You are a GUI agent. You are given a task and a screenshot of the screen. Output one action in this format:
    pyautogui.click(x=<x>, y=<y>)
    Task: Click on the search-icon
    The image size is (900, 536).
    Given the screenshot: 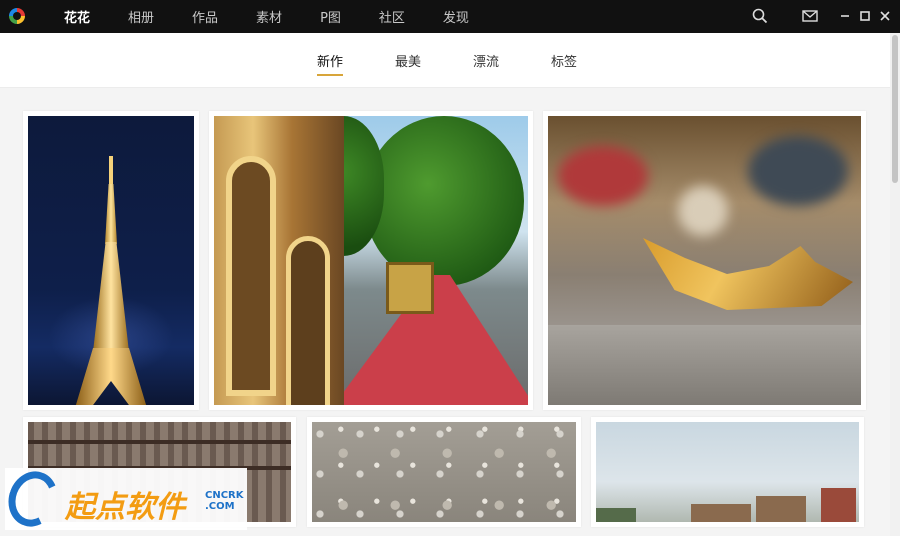 What is the action you would take?
    pyautogui.click(x=760, y=16)
    